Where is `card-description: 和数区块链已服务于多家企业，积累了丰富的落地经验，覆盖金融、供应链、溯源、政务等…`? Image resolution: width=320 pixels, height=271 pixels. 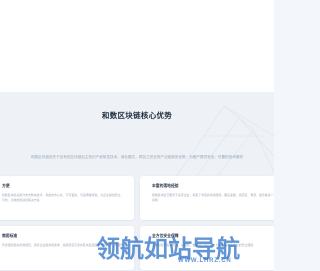 card-description: 和数区块链已服务于多家企业，积累了丰富的落地经验，覆盖金融、供应链、溯源、政务等… is located at coordinates (213, 197).